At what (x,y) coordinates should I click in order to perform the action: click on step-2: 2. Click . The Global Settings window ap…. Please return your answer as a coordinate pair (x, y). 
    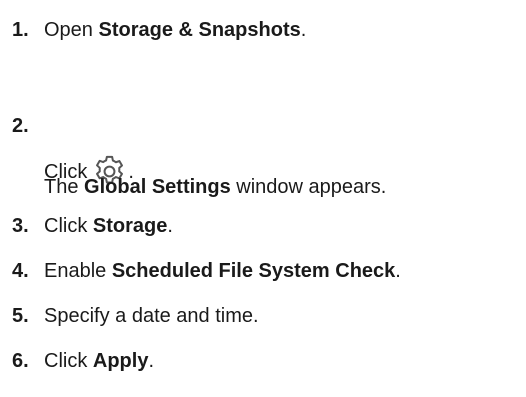
    Looking at the image, I should click on (199, 156).